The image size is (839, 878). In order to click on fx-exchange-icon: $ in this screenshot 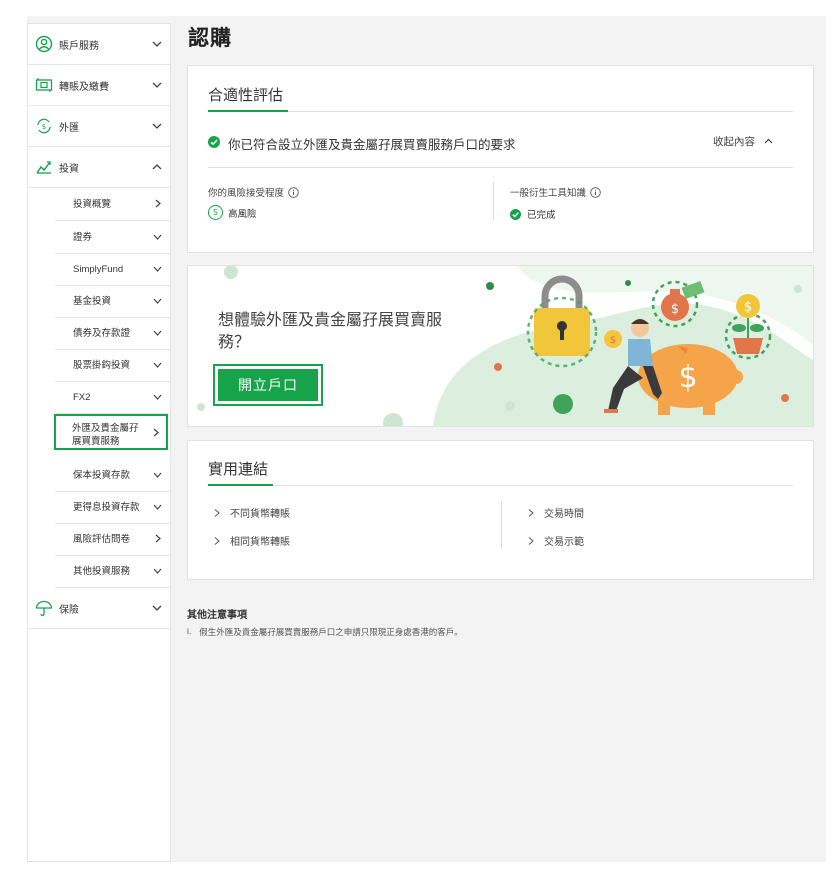, I will do `click(44, 126)`.